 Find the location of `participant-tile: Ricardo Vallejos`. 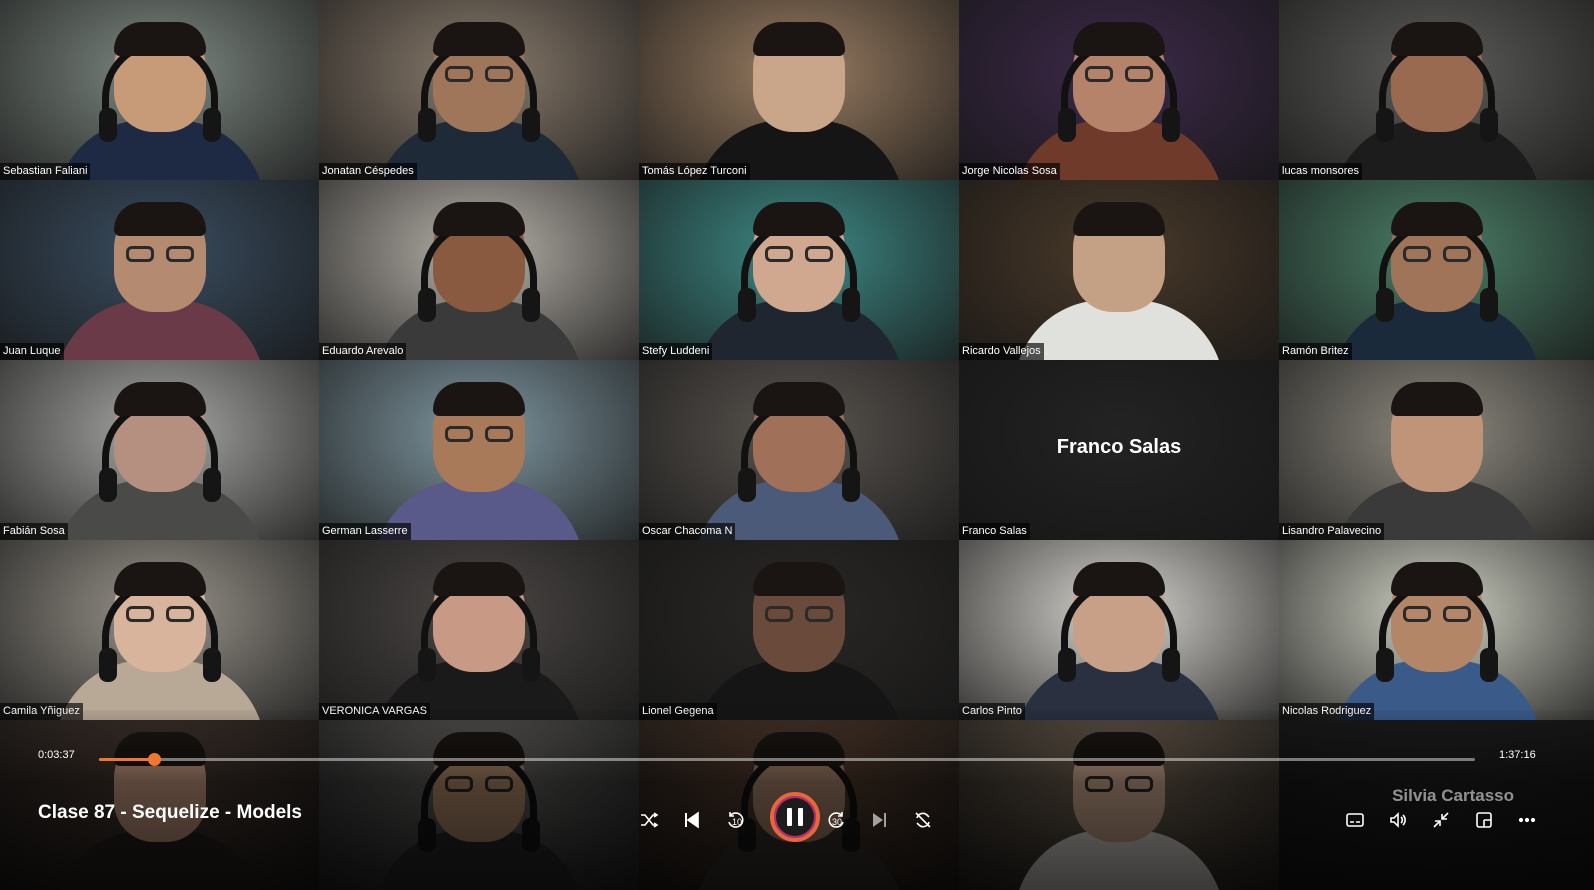

participant-tile: Ricardo Vallejos is located at coordinates (1119, 270).